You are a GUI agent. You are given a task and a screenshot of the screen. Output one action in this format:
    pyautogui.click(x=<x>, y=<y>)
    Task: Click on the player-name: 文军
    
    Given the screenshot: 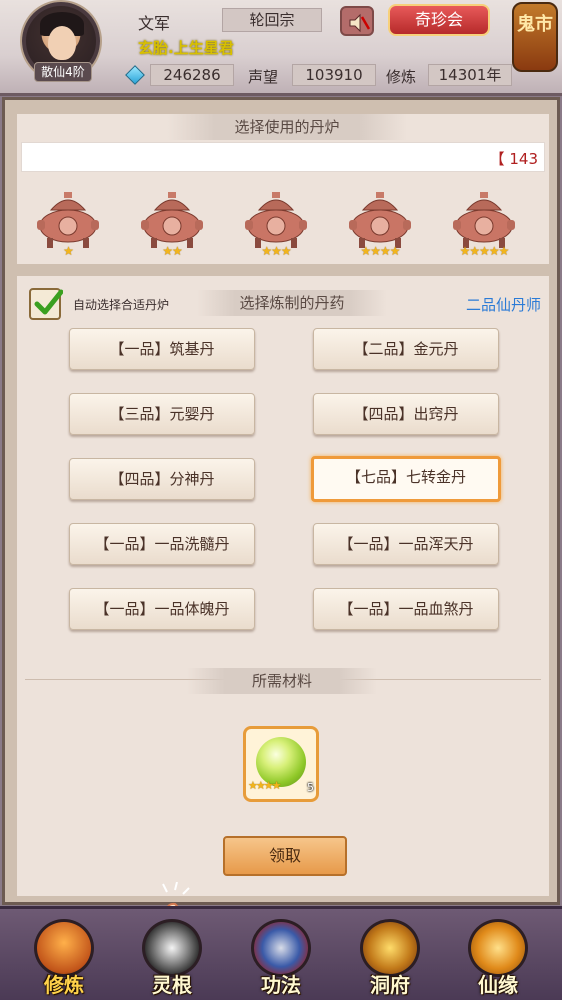 What is the action you would take?
    pyautogui.click(x=154, y=23)
    